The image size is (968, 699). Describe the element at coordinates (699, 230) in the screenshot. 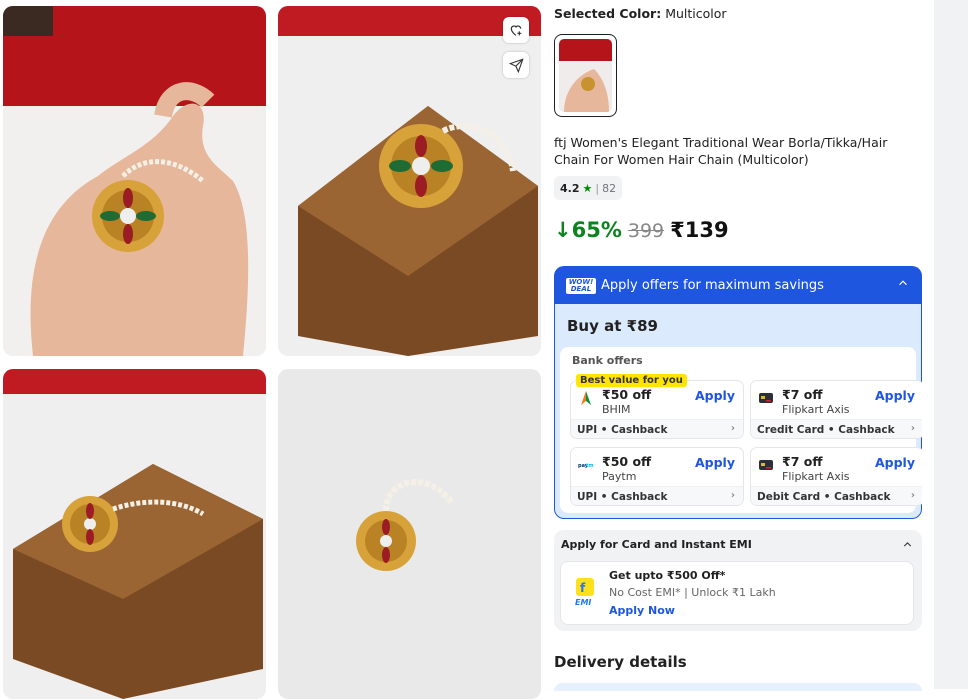

I see `selling-price: ₹139` at that location.